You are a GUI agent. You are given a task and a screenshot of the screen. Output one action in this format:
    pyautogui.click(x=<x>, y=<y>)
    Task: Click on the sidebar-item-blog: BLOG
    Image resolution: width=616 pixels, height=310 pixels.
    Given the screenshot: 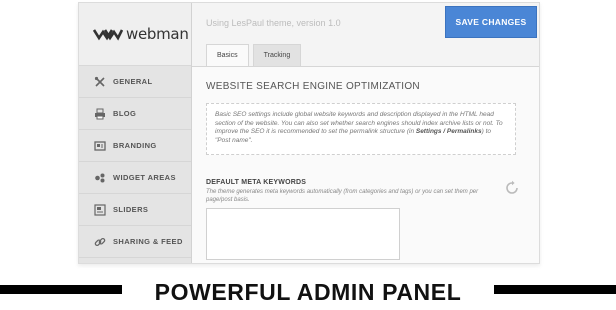 What is the action you would take?
    pyautogui.click(x=135, y=114)
    